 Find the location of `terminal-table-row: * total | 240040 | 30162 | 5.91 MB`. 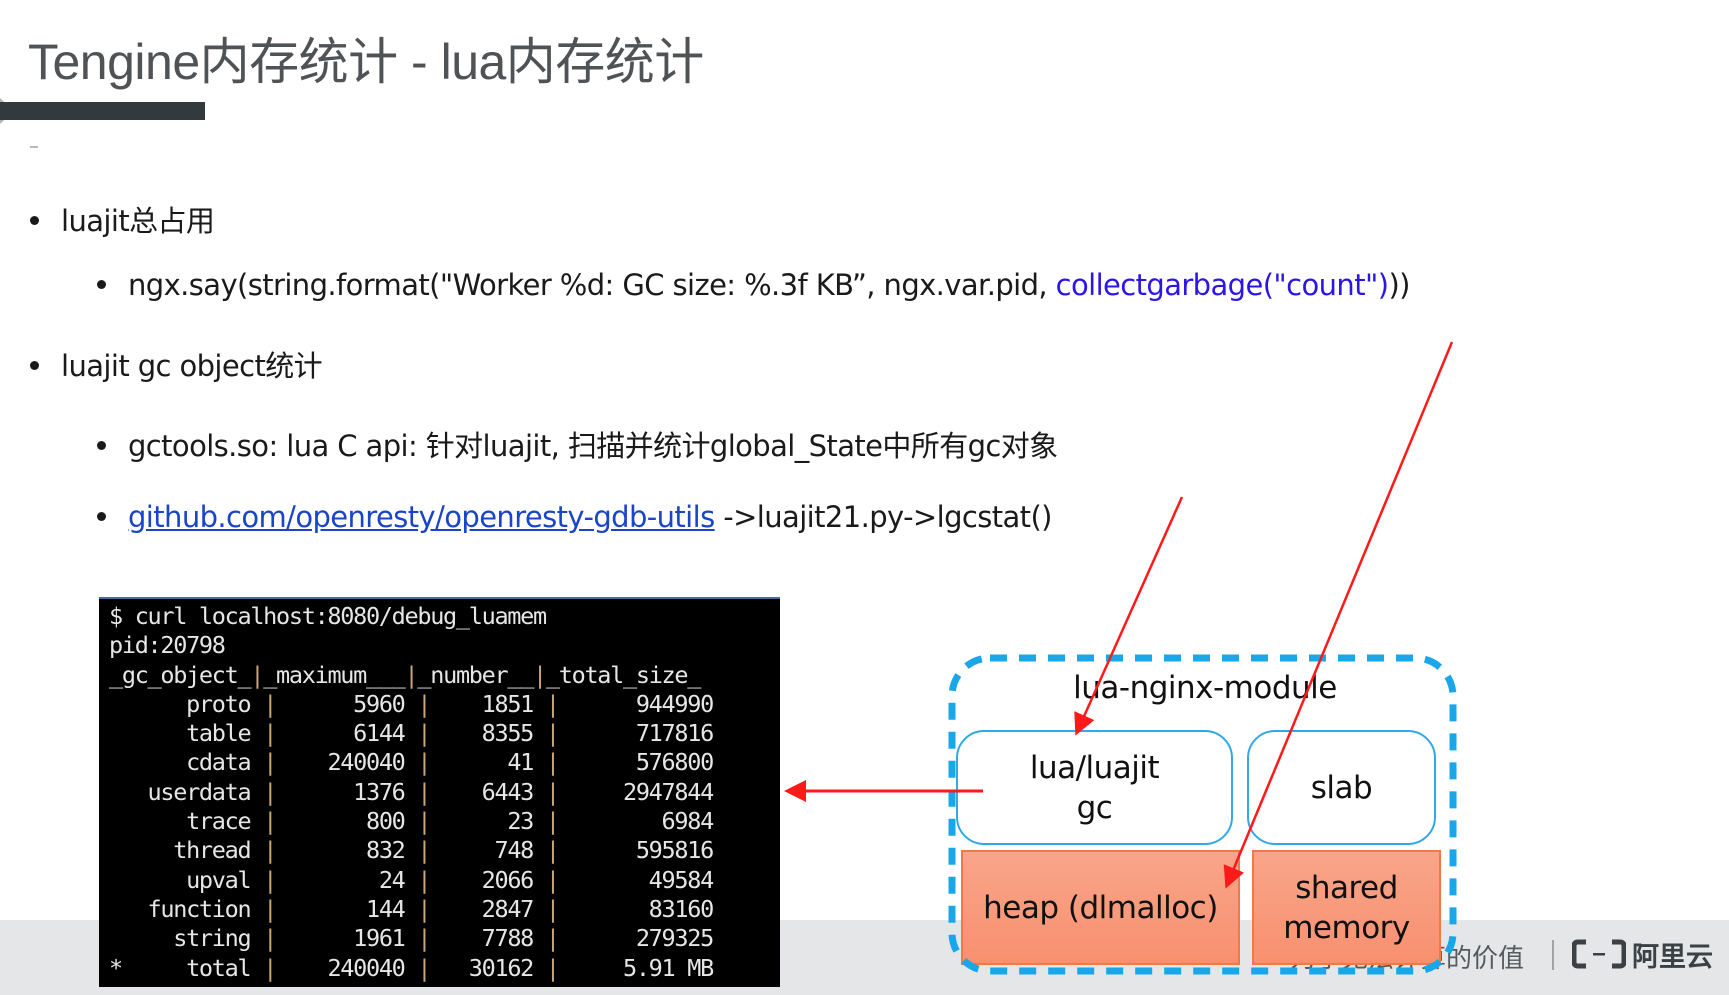

terminal-table-row: * total | 240040 | 30162 | 5.91 MB is located at coordinates (411, 967).